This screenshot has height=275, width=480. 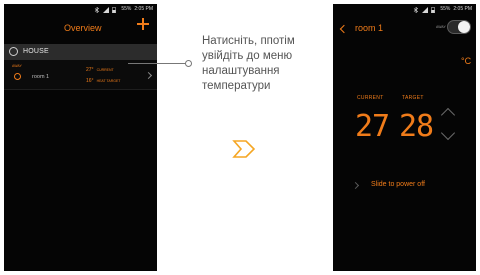 I want to click on increase-target-icon, so click(x=448, y=115).